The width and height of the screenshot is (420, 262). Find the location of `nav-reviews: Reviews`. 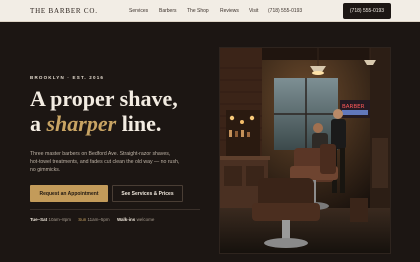

nav-reviews: Reviews is located at coordinates (229, 11).